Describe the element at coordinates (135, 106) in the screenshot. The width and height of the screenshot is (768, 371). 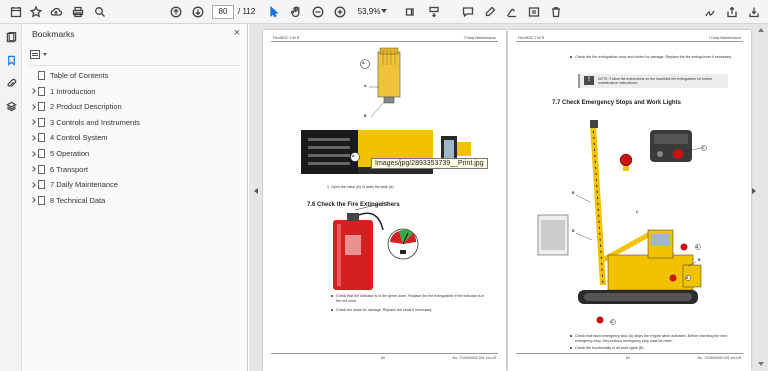
I see `bookmark-item: 2 Product Description` at that location.